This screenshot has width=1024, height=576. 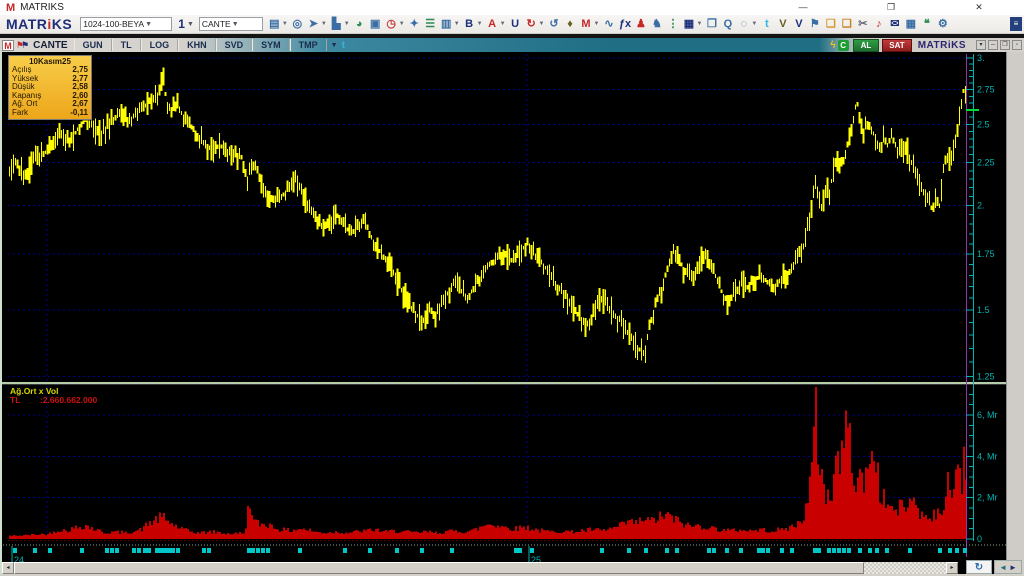 What do you see at coordinates (15, 400) in the screenshot?
I see `volume-currency-label: TL` at bounding box center [15, 400].